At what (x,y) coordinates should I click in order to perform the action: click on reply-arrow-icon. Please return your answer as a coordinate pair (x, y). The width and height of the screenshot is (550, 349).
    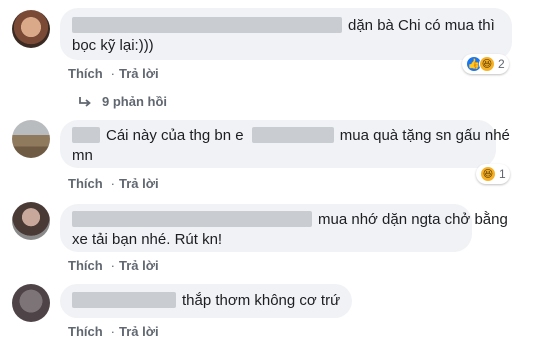
    Looking at the image, I should click on (85, 101).